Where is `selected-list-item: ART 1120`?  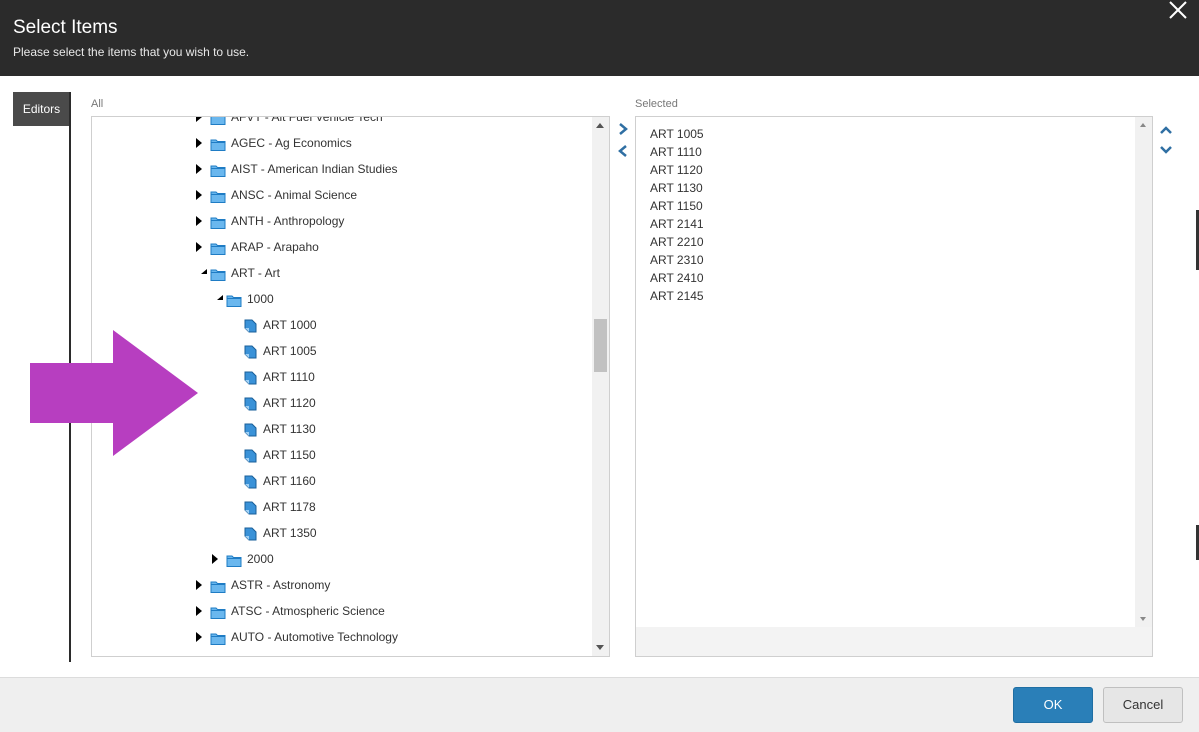
selected-list-item: ART 1120 is located at coordinates (676, 170).